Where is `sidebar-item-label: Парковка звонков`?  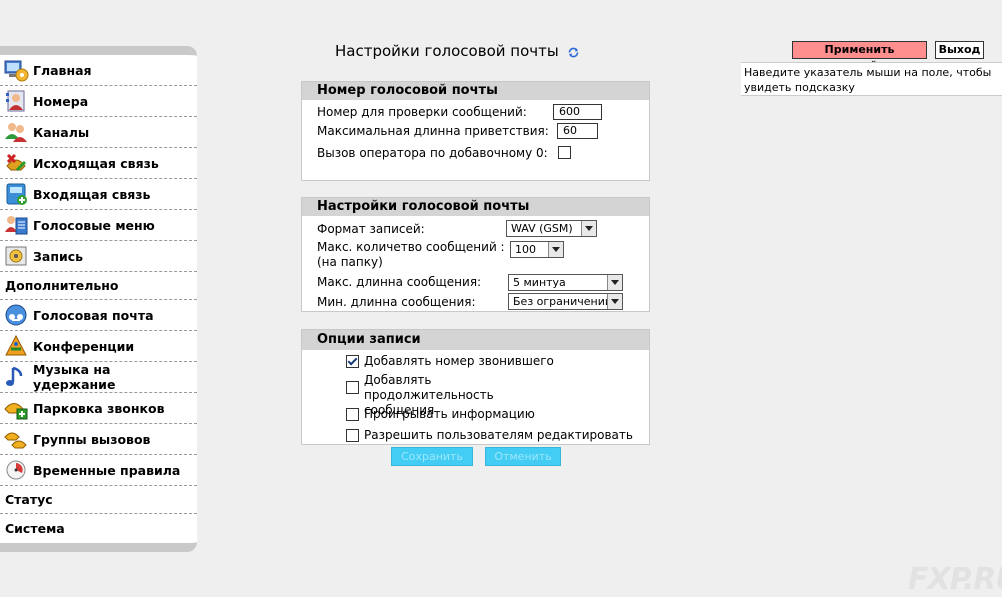
sidebar-item-label: Парковка звонков is located at coordinates (99, 408).